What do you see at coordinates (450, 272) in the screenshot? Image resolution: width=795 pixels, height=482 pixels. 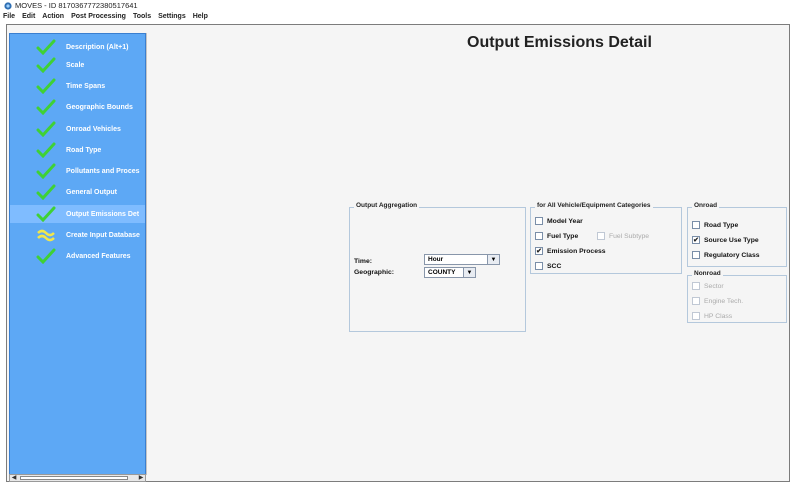 I see `geographic-dropdown: COUNTY ▼` at bounding box center [450, 272].